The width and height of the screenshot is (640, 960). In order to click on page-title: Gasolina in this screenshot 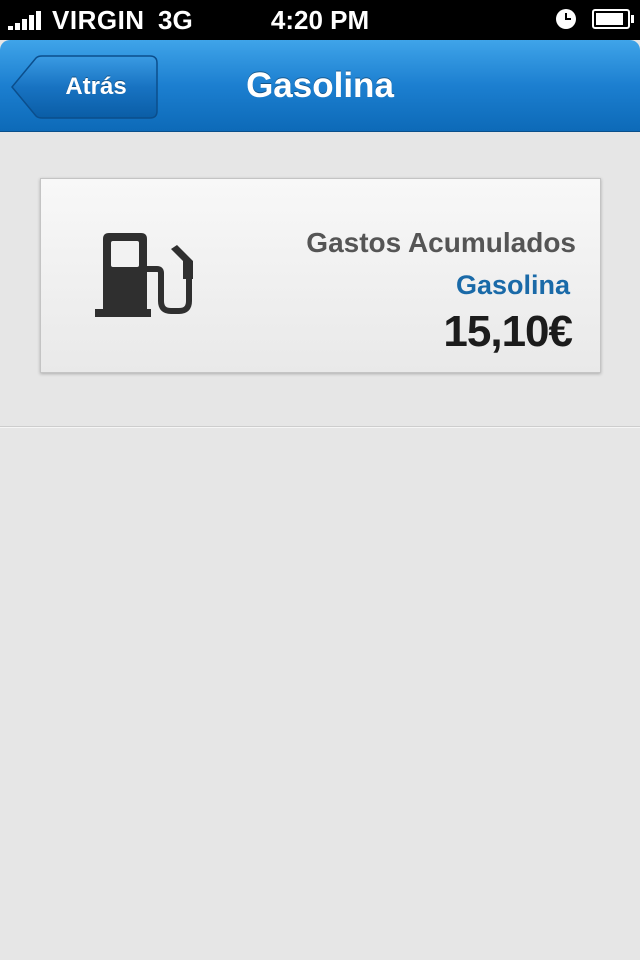, I will do `click(320, 85)`.